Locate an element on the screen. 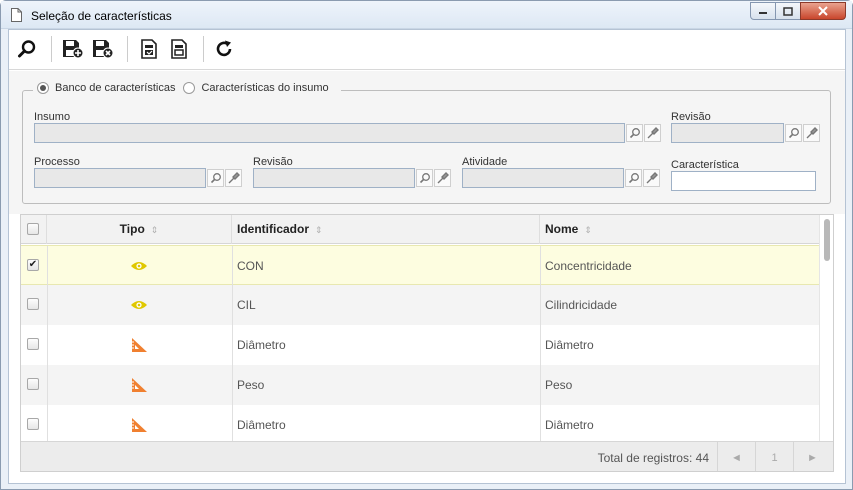 Image resolution: width=853 pixels, height=490 pixels. vertical-scrollbar is located at coordinates (826, 328).